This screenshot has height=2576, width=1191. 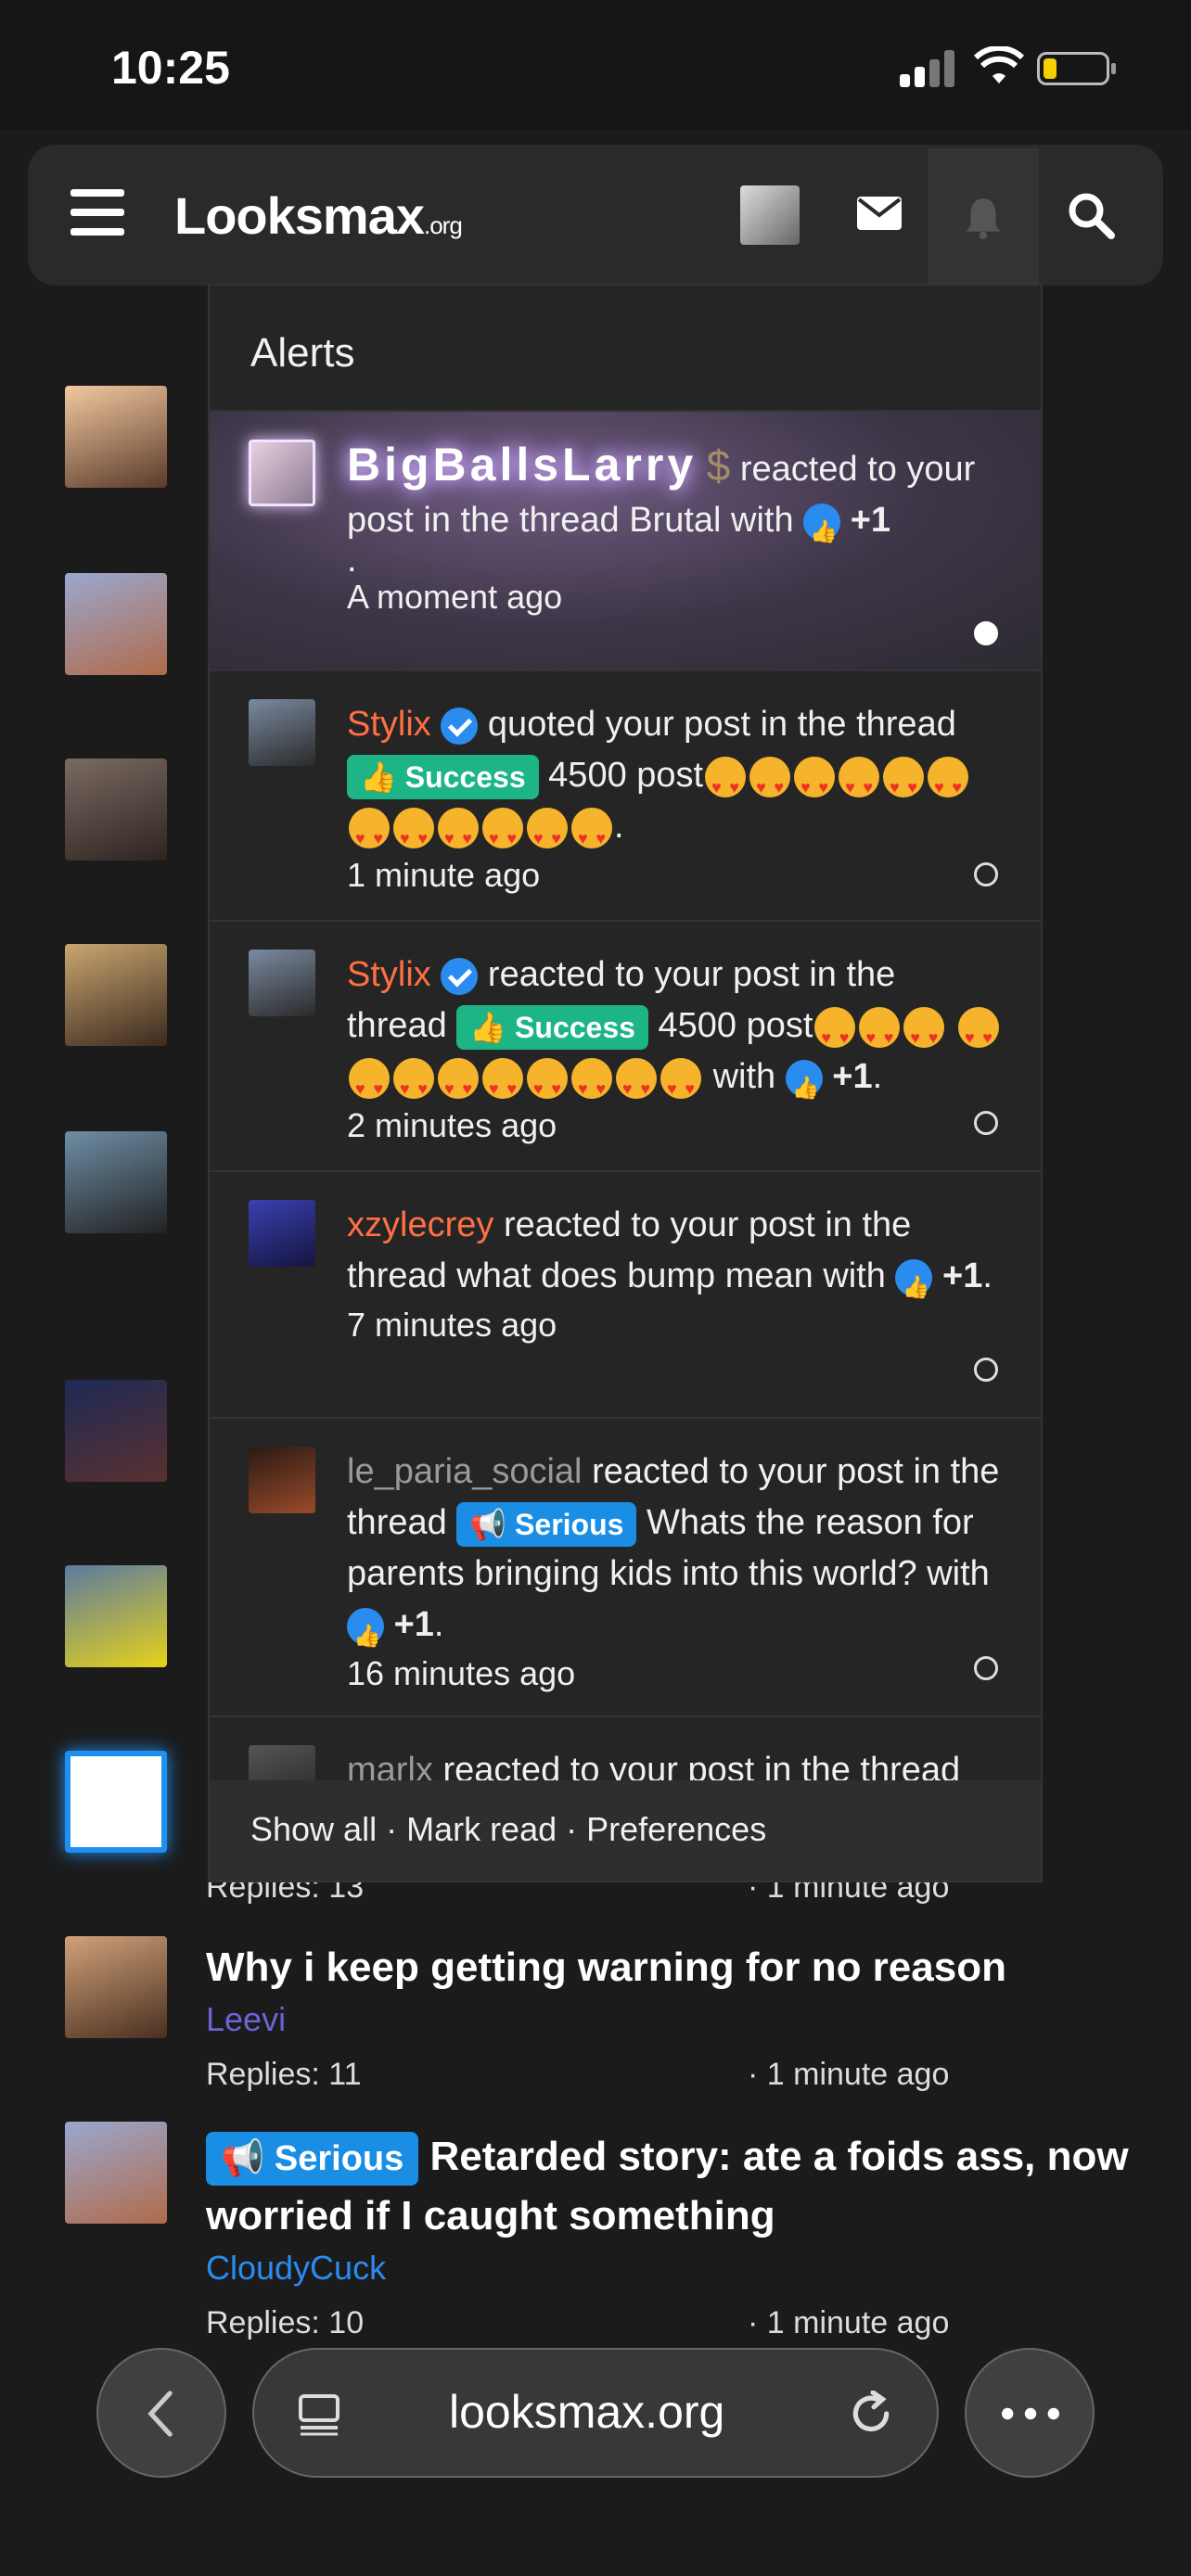 What do you see at coordinates (721, 725) in the screenshot?
I see `alert-text: quoted your post in the thread` at bounding box center [721, 725].